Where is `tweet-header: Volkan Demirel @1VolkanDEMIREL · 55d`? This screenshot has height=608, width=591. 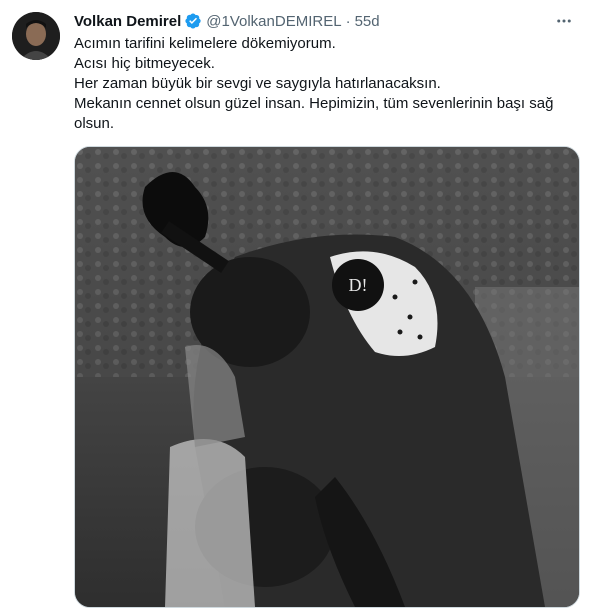
tweet-header: Volkan Demirel @1VolkanDEMIREL · 55d is located at coordinates (227, 21).